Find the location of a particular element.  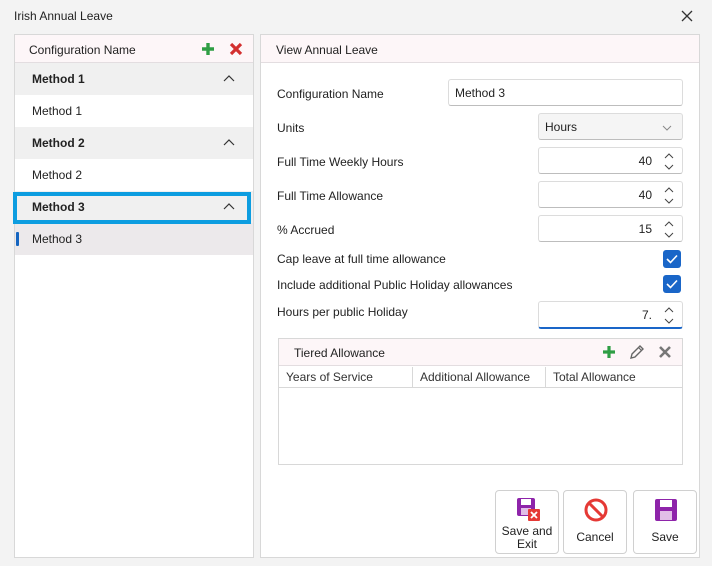

configuration-name-field: Method 3 is located at coordinates (565, 92).